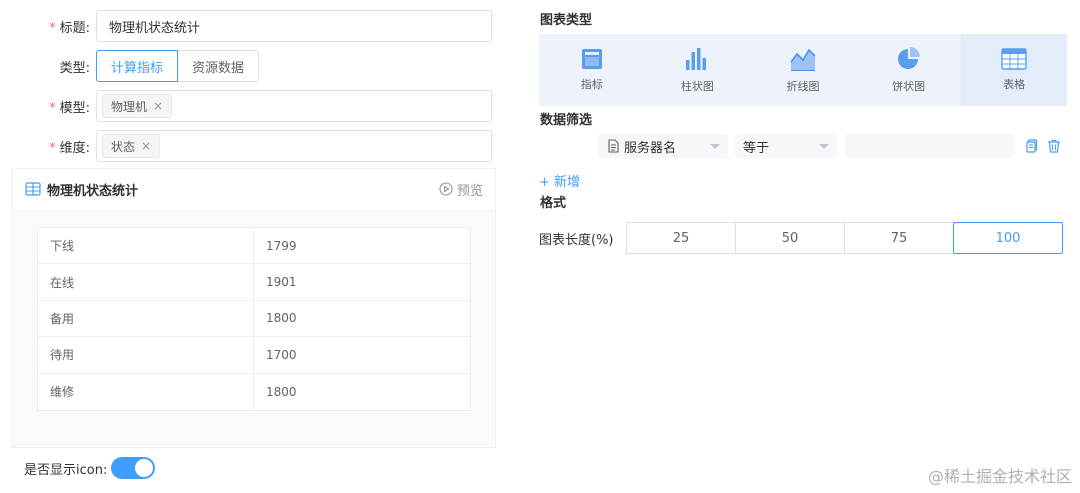 The width and height of the screenshot is (1080, 493). Describe the element at coordinates (908, 58) in the screenshot. I see `pie-chart-icon` at that location.